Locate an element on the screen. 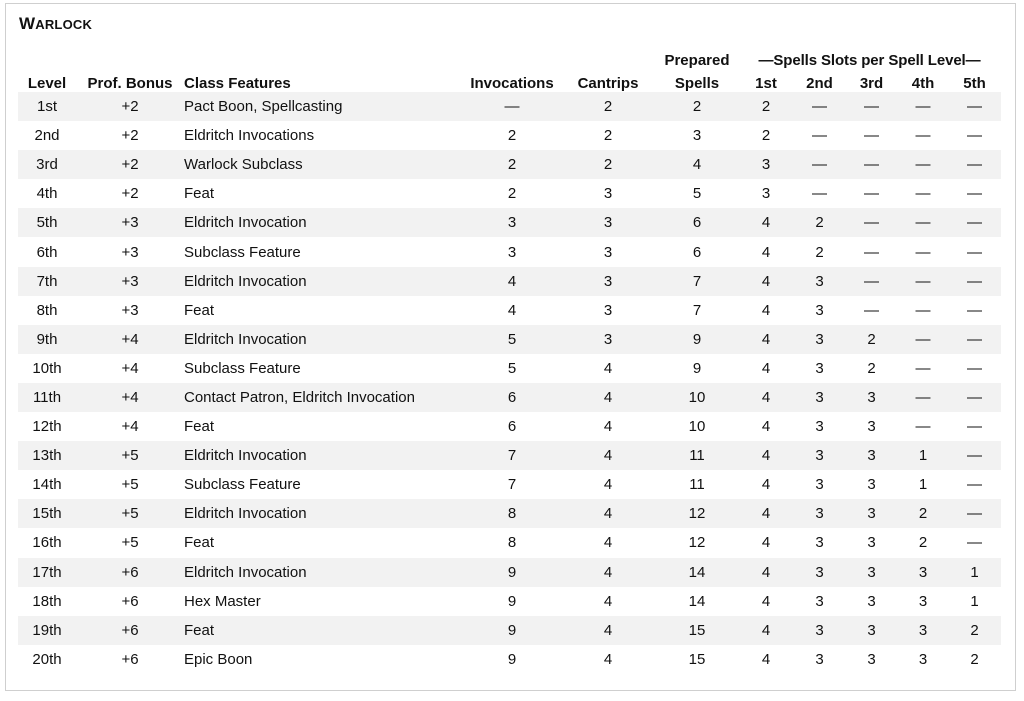  cell-level: 12th is located at coordinates (47, 427).